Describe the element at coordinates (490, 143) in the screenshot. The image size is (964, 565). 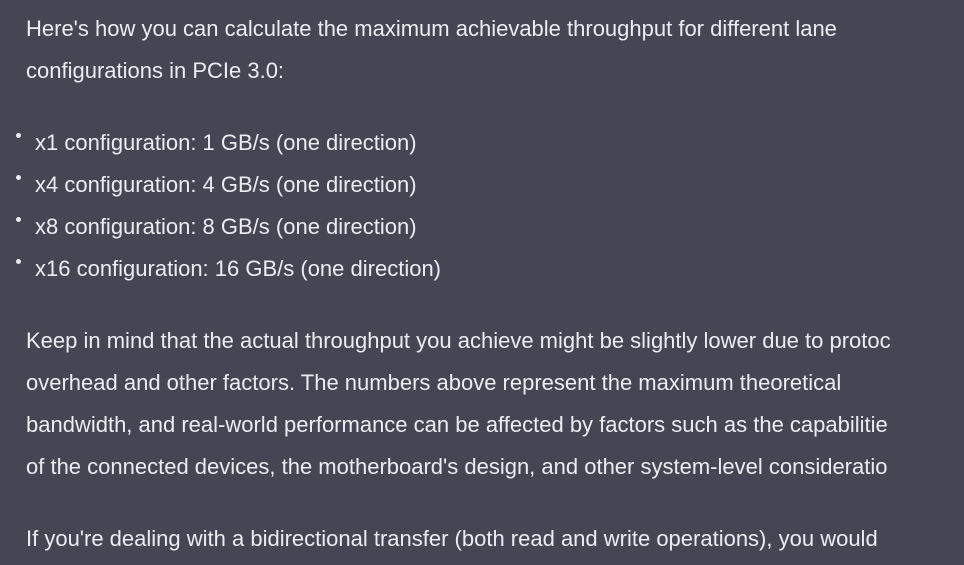
I see `list-item: x1 configuration: 1 GB/s (one direction)` at that location.